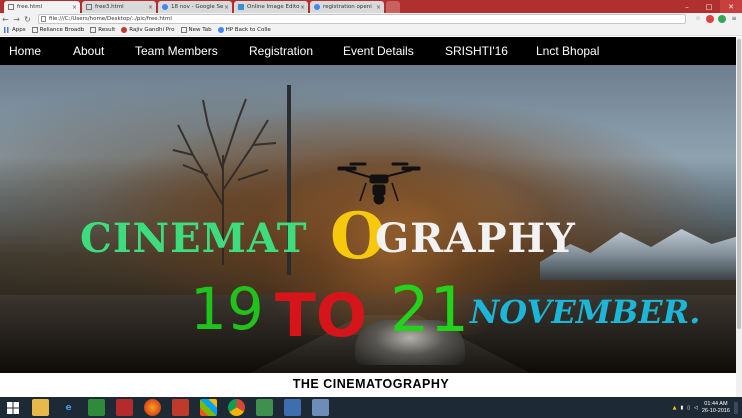 This screenshot has height=418, width=742. Describe the element at coordinates (227, 309) in the screenshot. I see `date-start: 19` at that location.